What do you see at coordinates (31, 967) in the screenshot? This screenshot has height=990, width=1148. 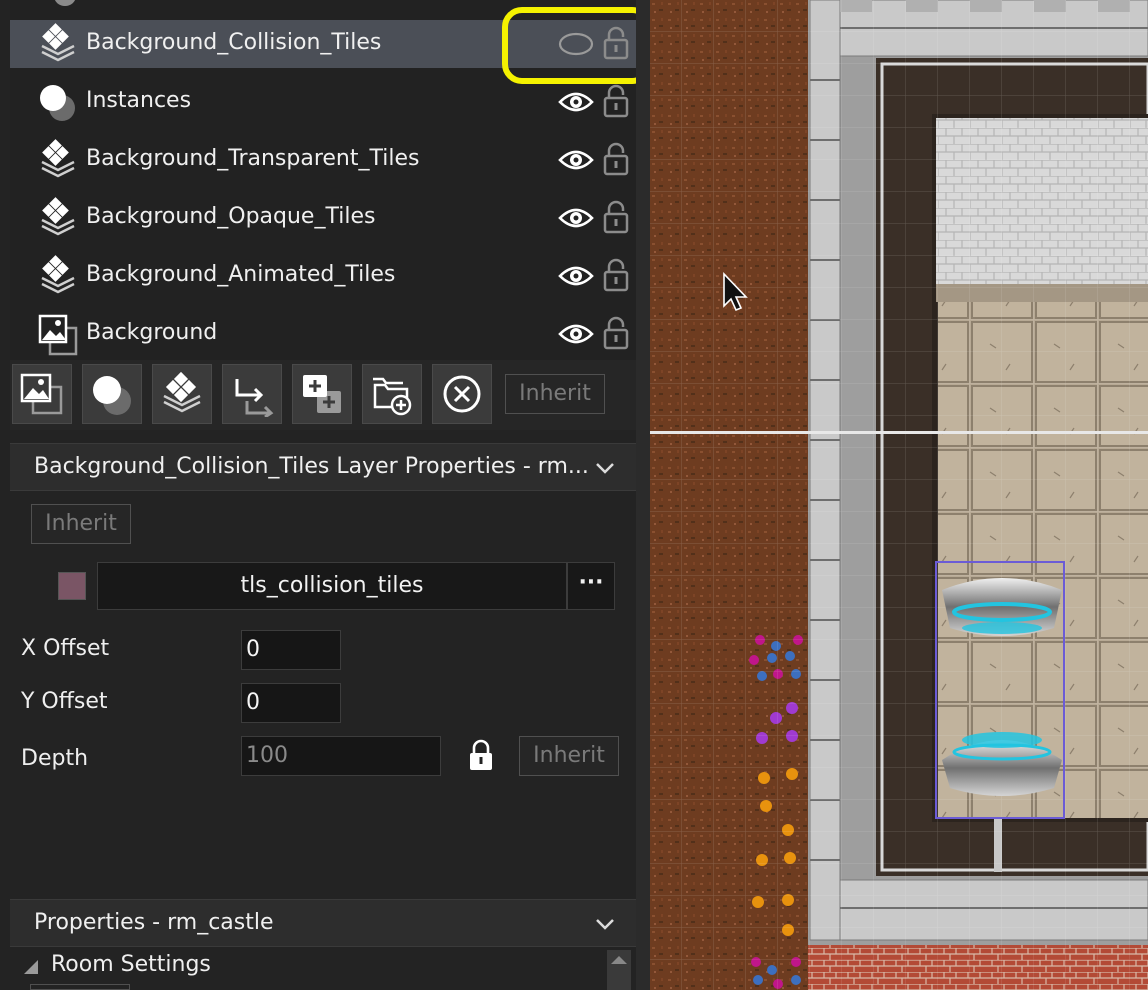 I see `collapse-triangle-icon` at bounding box center [31, 967].